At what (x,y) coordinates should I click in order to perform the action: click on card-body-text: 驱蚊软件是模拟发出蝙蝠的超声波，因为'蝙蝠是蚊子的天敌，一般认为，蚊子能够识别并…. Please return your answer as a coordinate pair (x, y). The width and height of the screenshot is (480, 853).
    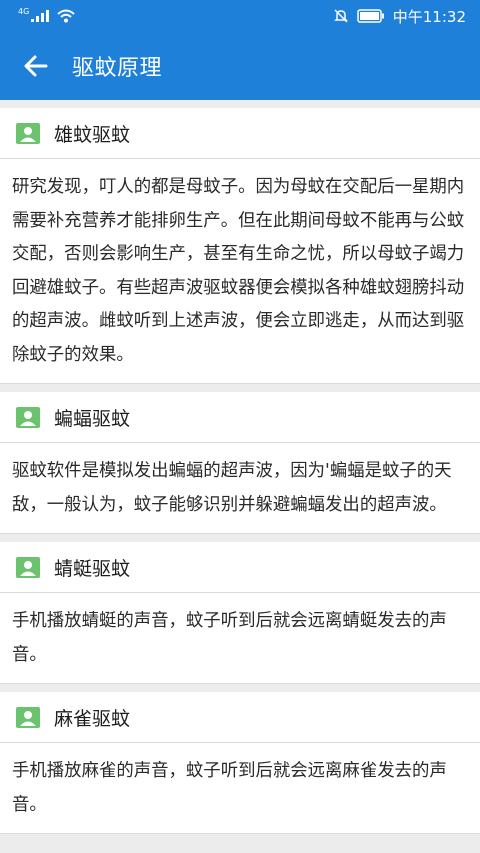
    Looking at the image, I should click on (232, 488).